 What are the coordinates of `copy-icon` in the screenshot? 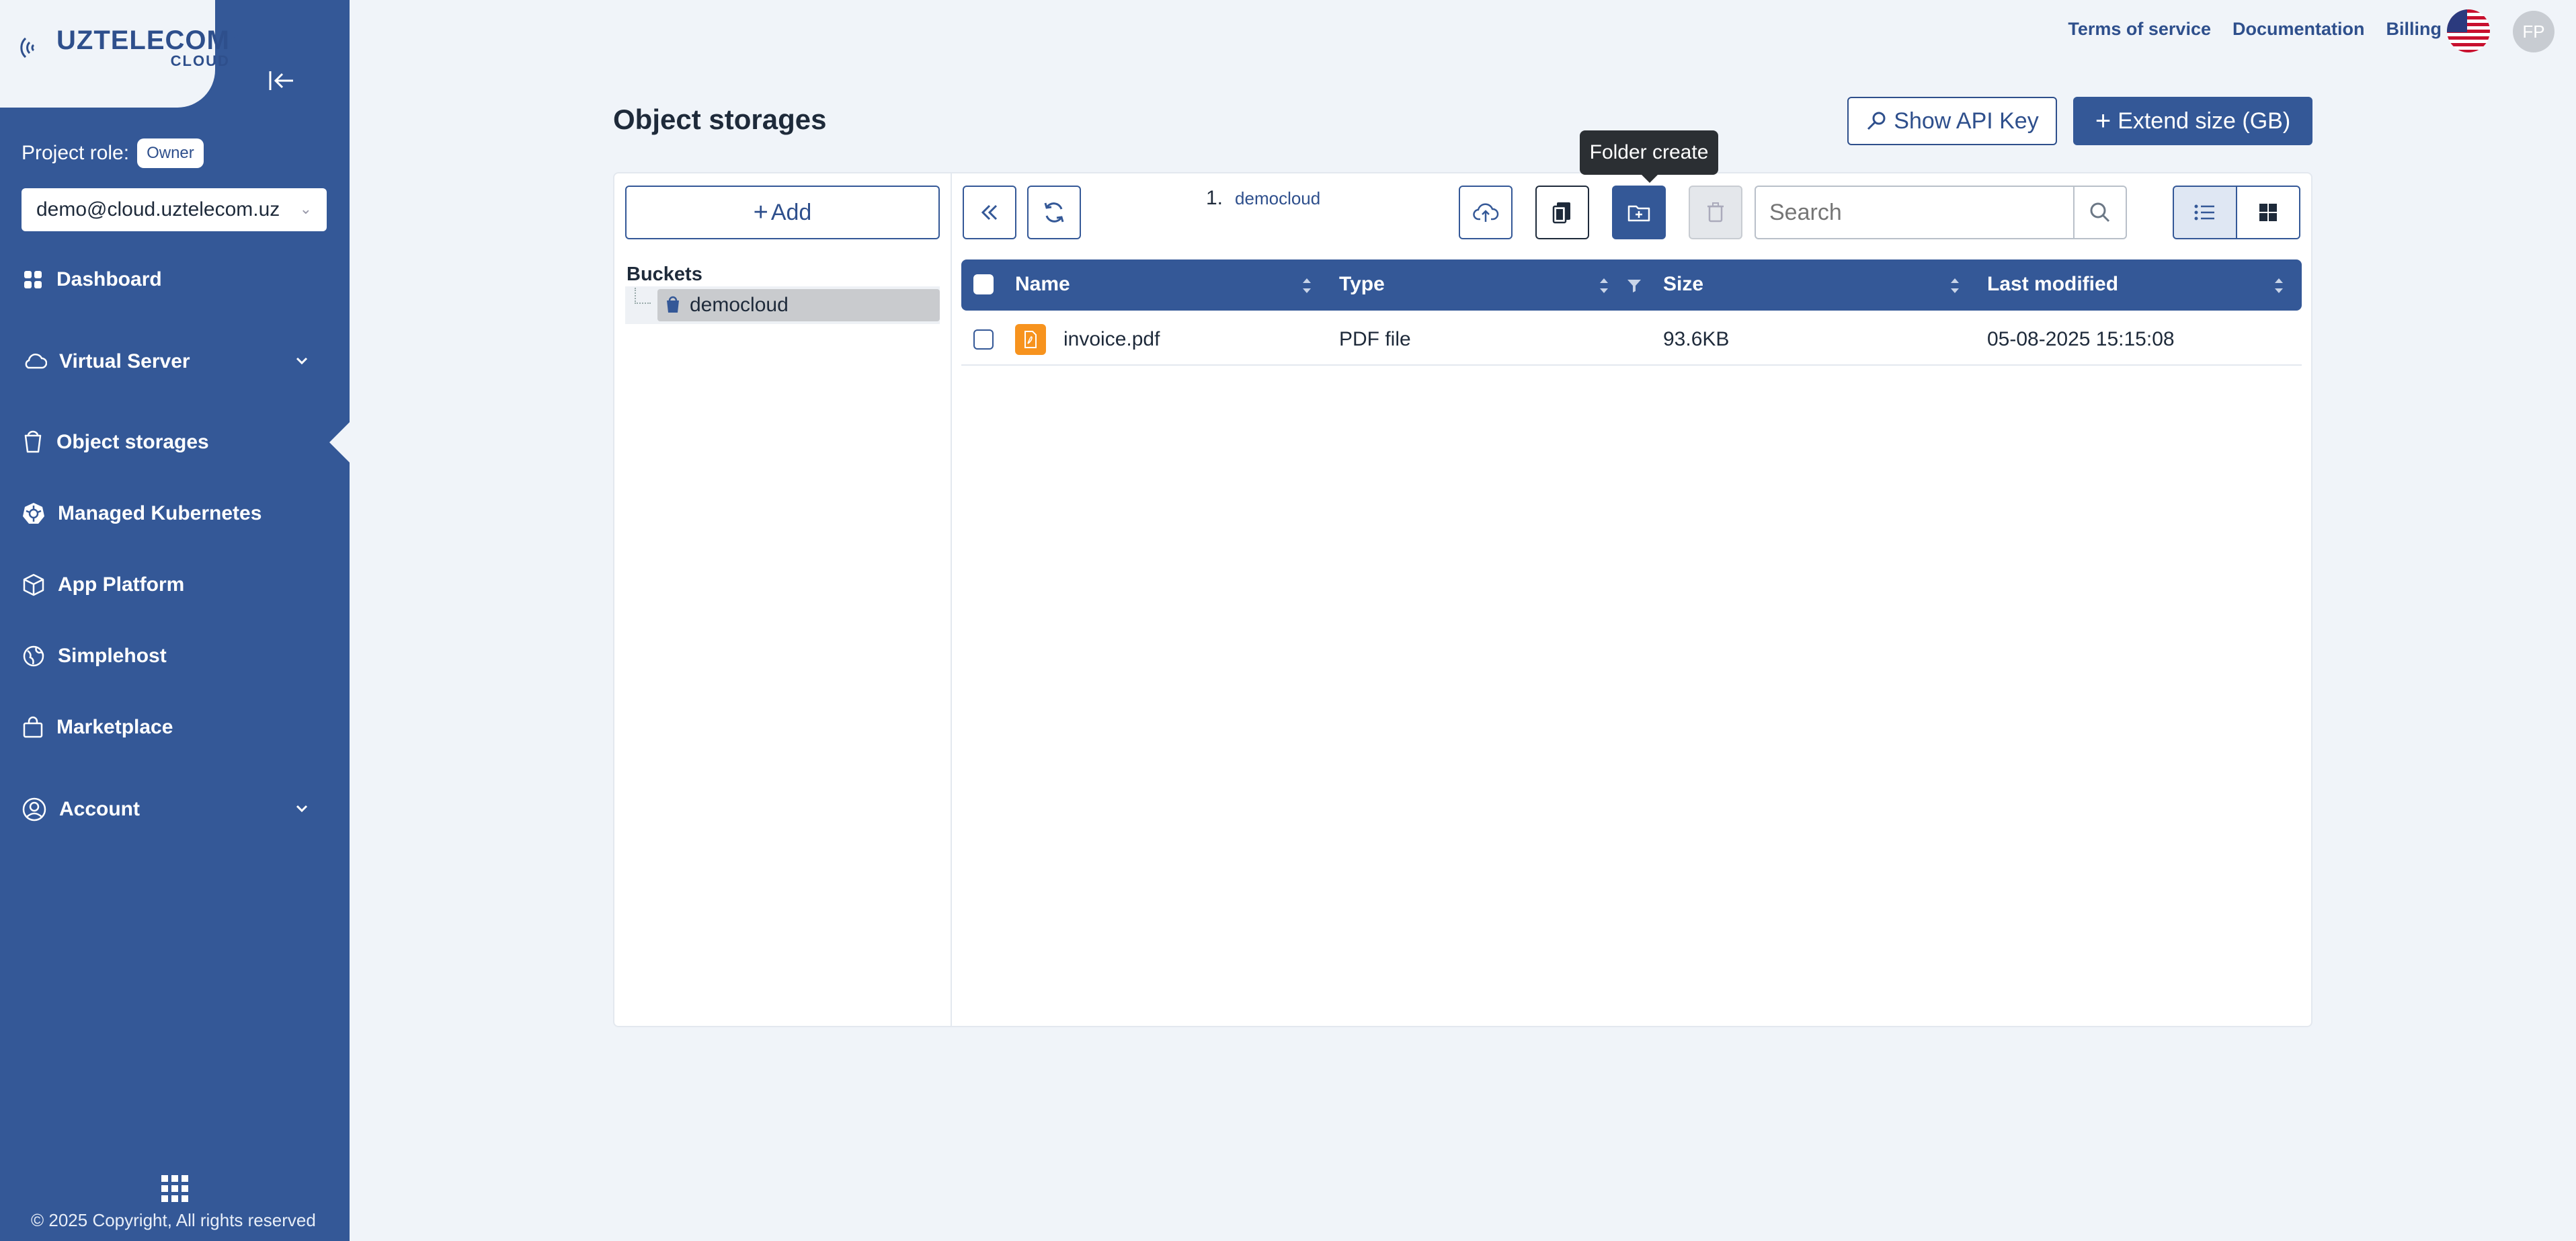 It's located at (1561, 213).